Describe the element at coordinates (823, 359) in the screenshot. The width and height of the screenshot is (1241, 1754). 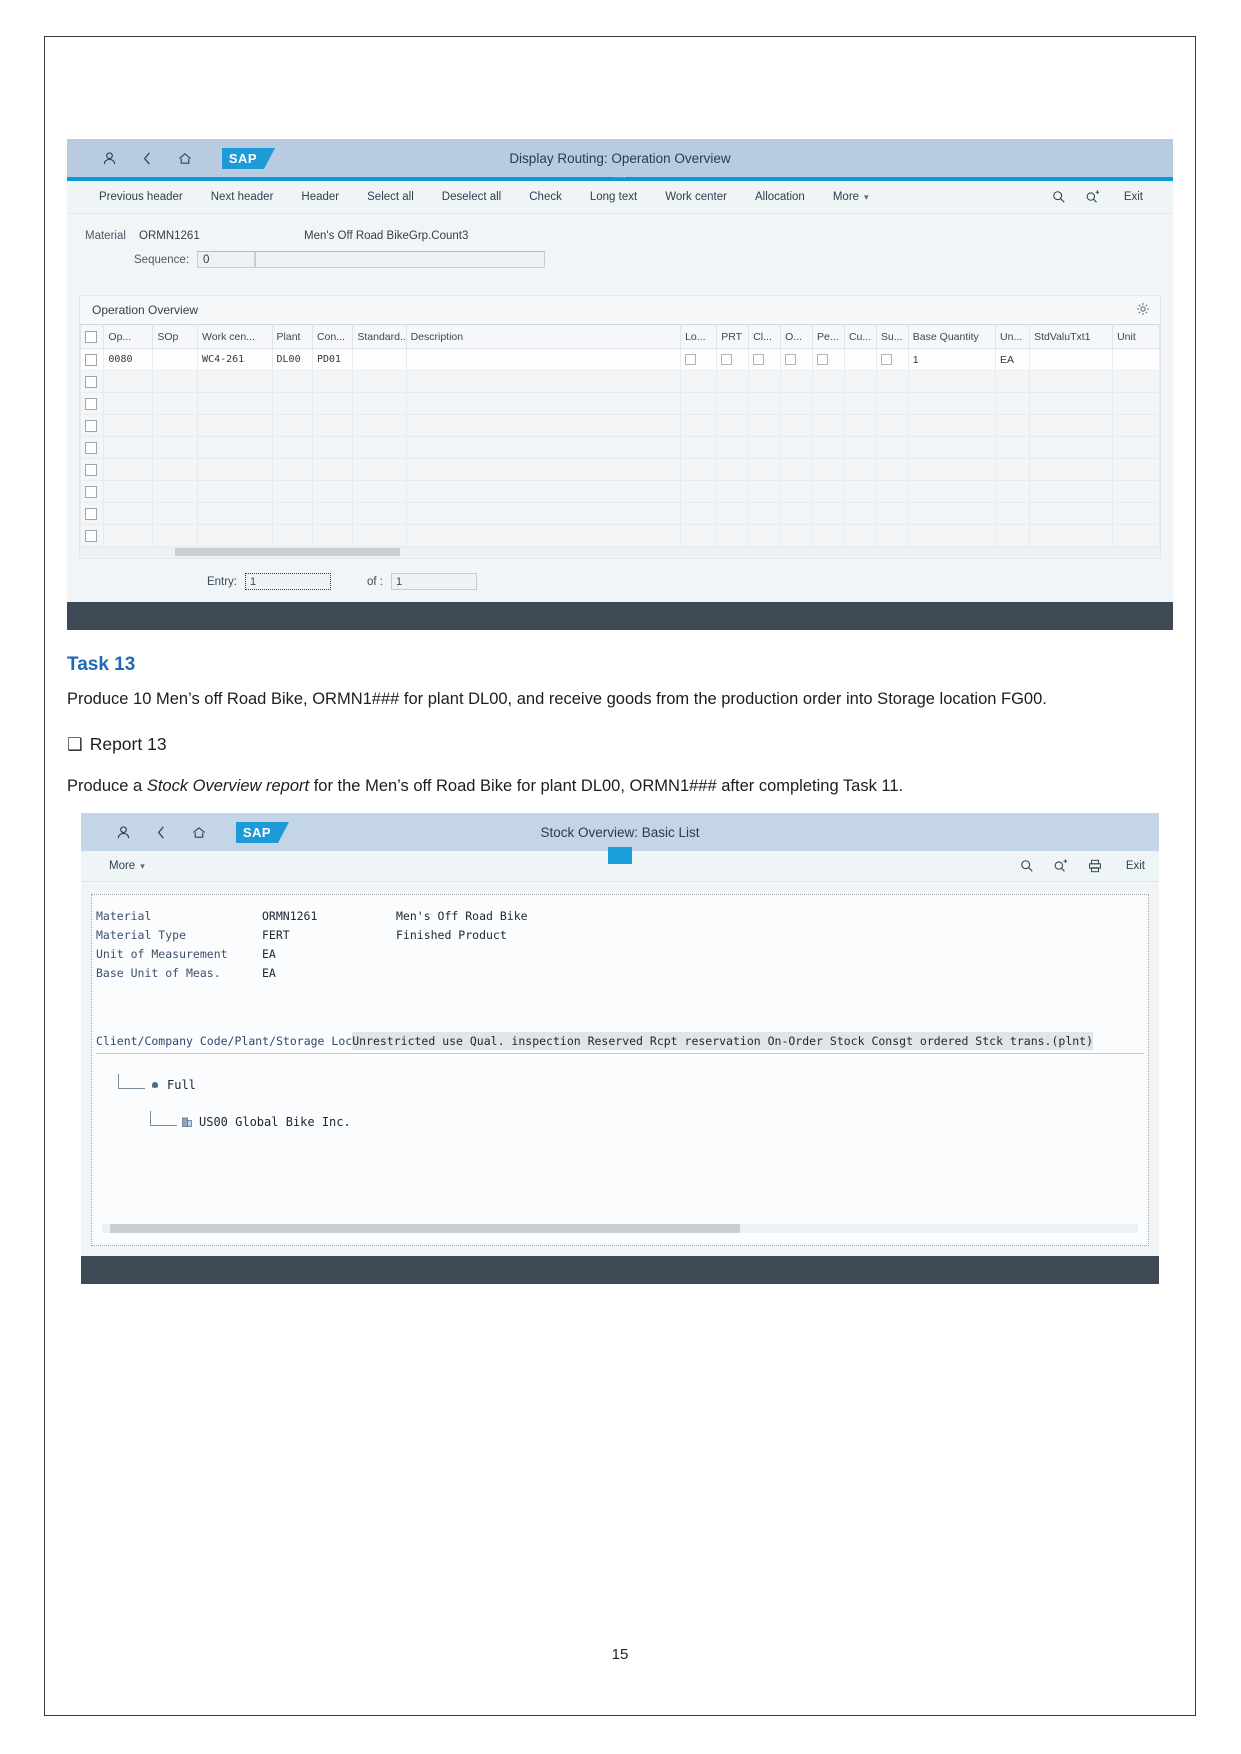
I see `pe-checkbox-icon` at that location.